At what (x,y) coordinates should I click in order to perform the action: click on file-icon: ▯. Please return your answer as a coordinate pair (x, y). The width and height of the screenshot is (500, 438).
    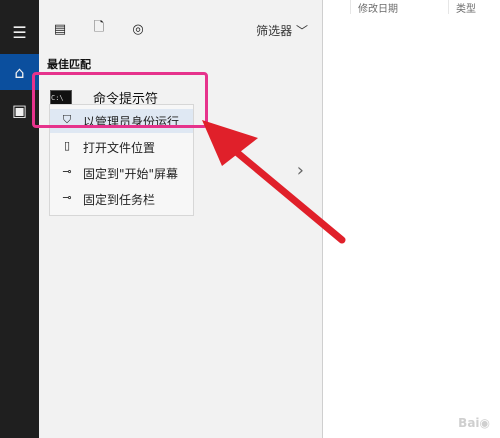
    Looking at the image, I should click on (67, 145).